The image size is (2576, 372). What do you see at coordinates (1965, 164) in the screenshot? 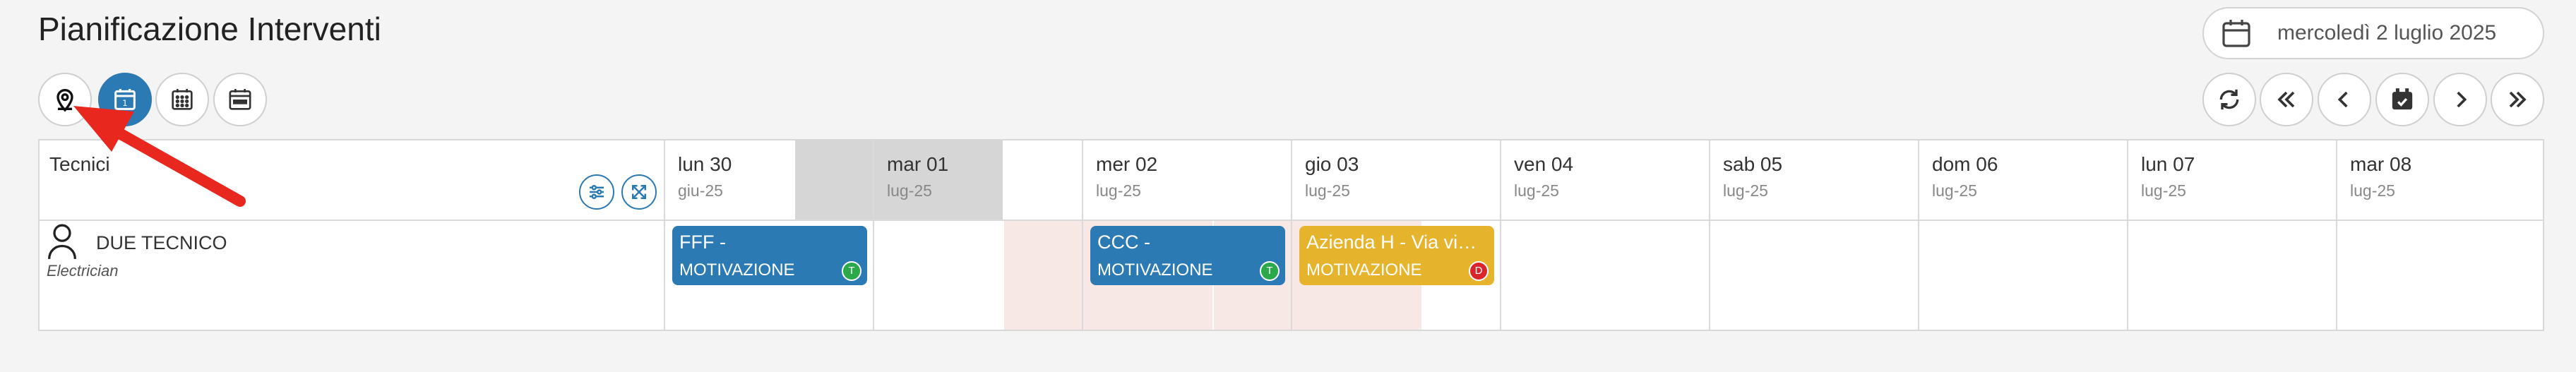
I see `day-name: dom 06` at bounding box center [1965, 164].